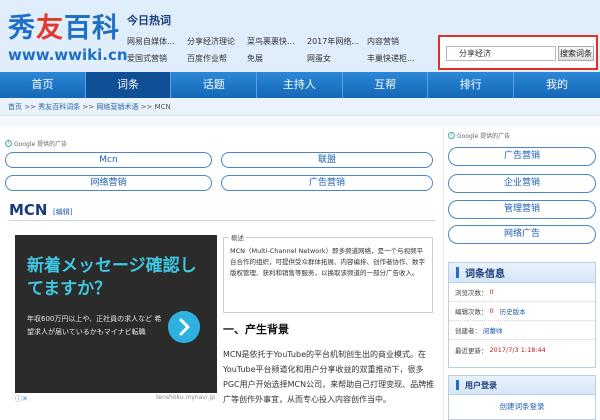 This screenshot has width=600, height=420. Describe the element at coordinates (184, 327) in the screenshot. I see `arrow-right-icon` at that location.